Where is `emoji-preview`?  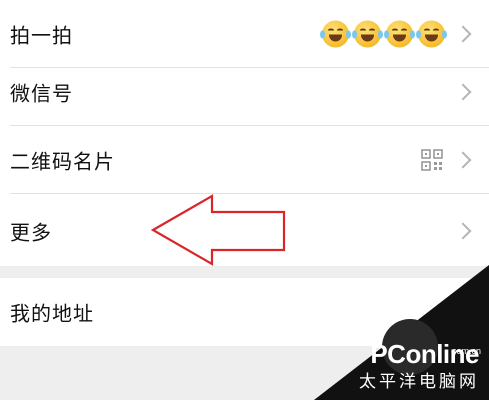
emoji-preview is located at coordinates (383, 34).